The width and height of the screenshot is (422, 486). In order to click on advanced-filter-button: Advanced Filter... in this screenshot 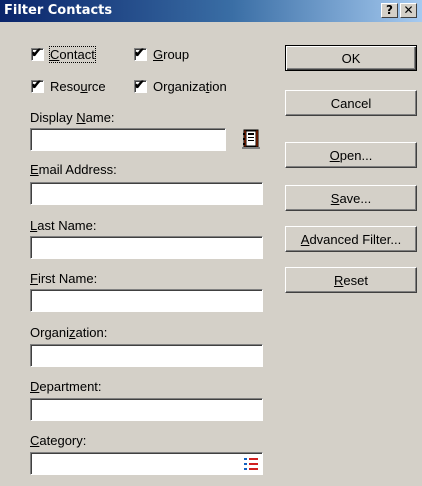, I will do `click(351, 239)`.